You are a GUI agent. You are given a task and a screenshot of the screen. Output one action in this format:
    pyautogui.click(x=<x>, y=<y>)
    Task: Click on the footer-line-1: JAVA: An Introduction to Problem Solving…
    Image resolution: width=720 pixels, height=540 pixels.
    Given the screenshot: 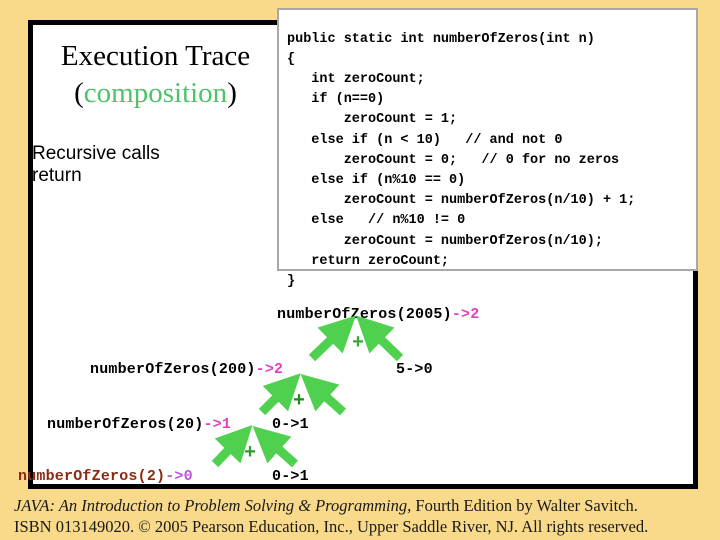 What is the action you would take?
    pyautogui.click(x=367, y=505)
    